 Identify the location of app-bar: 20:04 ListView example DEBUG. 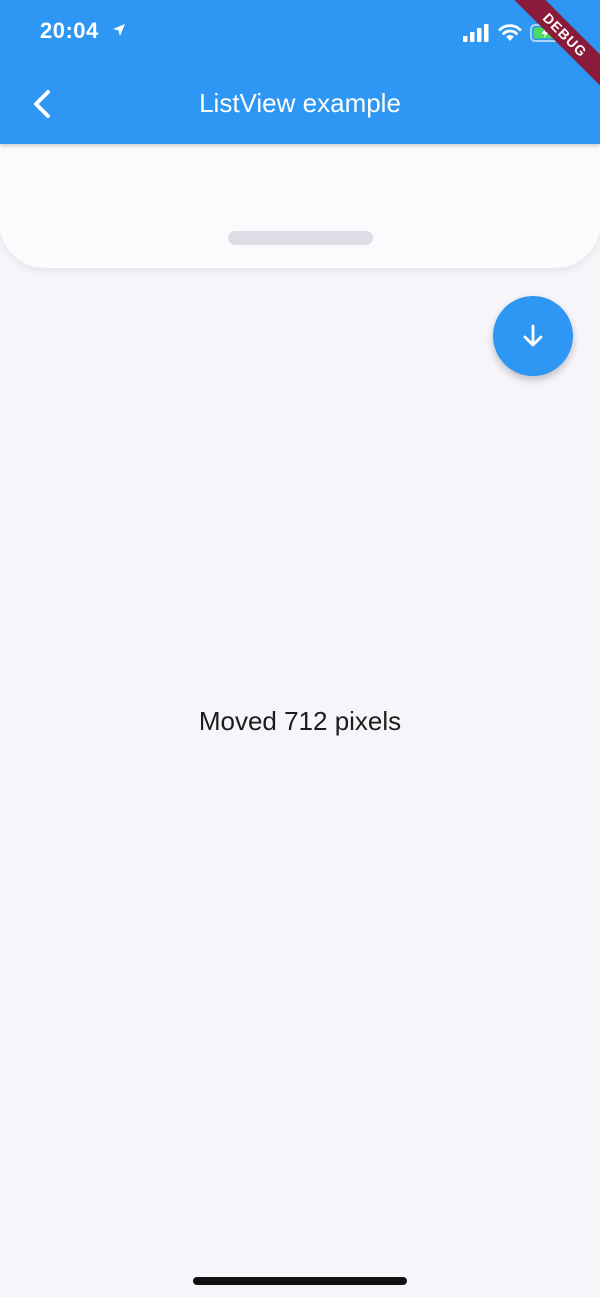
(300, 72).